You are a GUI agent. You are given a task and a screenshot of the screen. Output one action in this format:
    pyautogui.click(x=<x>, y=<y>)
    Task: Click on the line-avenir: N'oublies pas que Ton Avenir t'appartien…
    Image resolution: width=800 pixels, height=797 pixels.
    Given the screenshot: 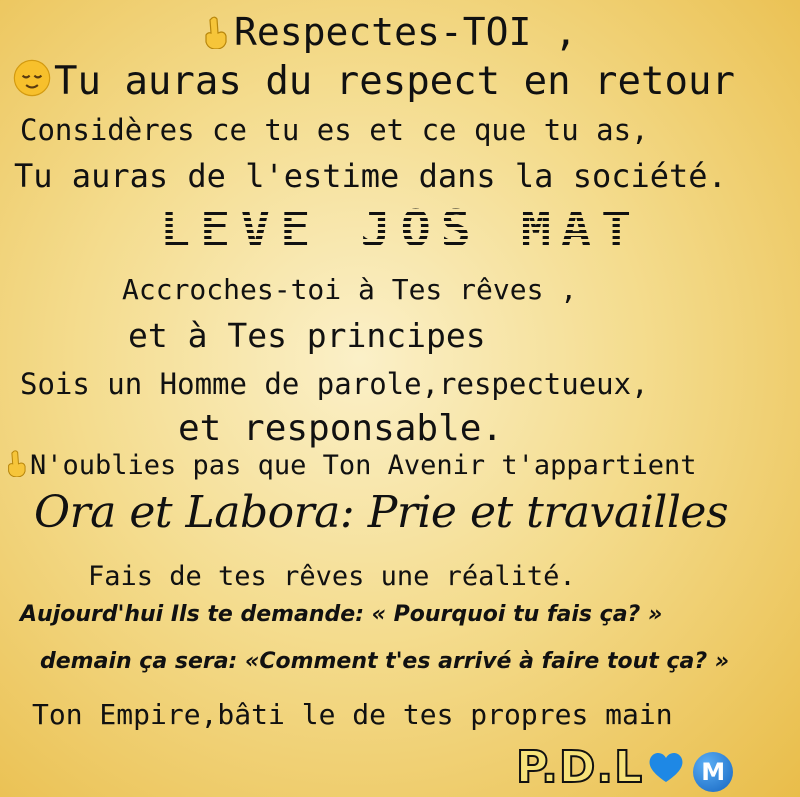 What is the action you would take?
    pyautogui.click(x=349, y=465)
    